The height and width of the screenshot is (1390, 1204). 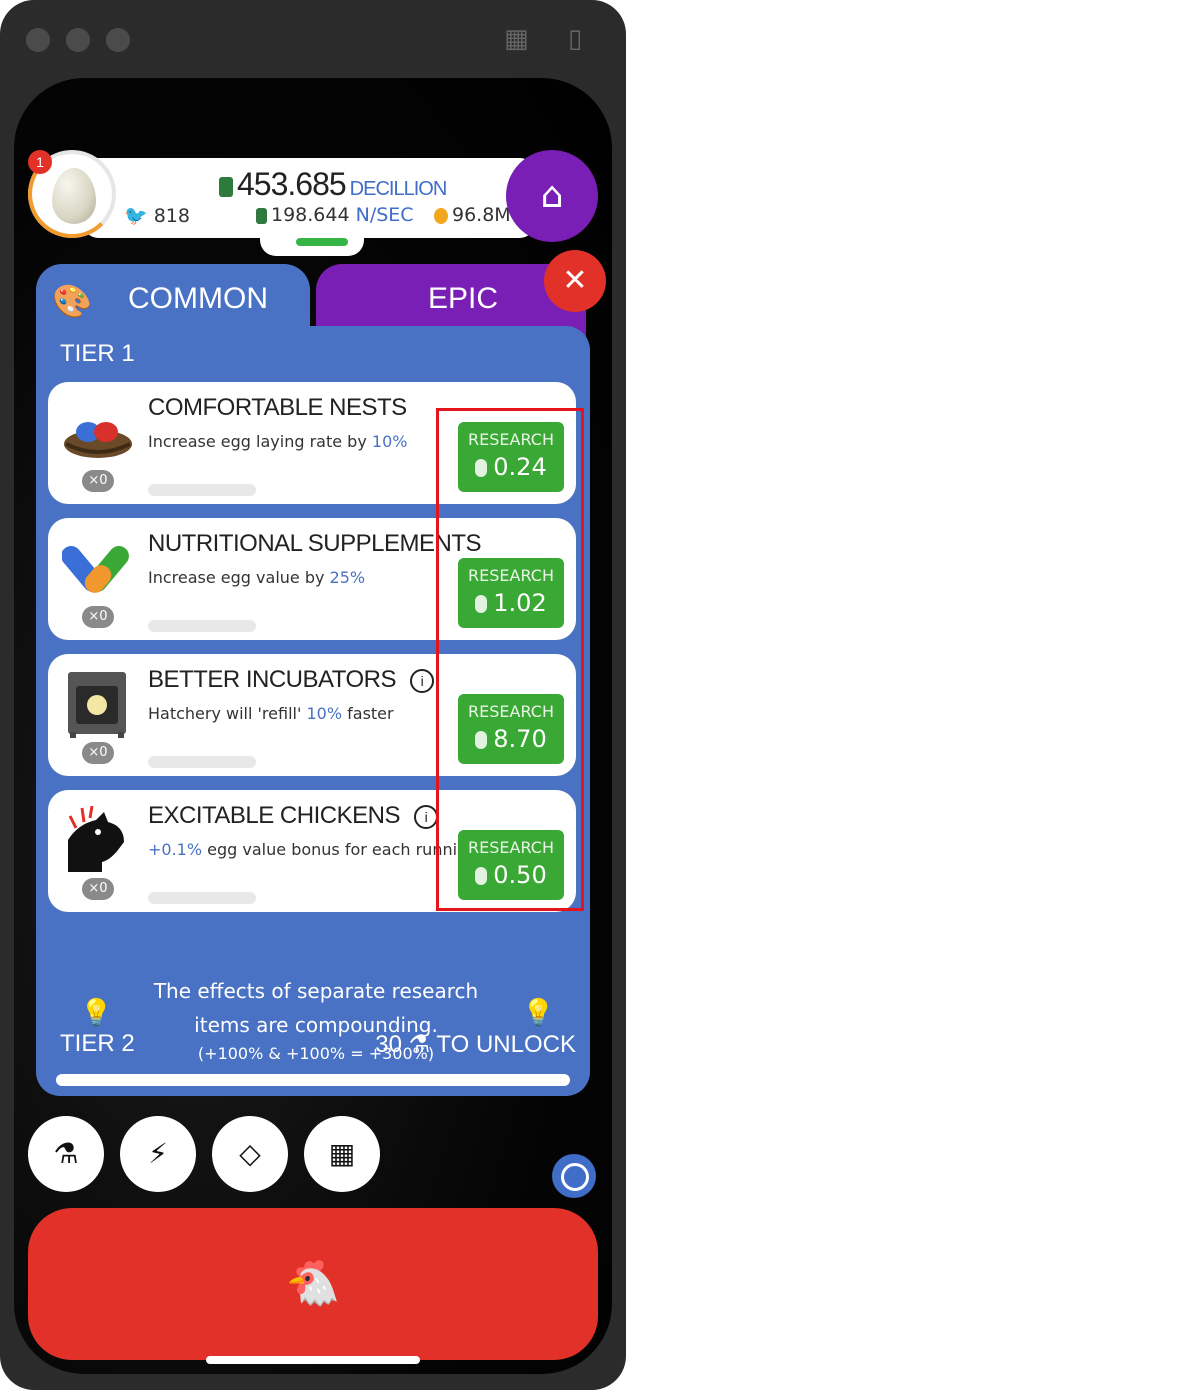 I want to click on close-button: ✕, so click(x=575, y=281).